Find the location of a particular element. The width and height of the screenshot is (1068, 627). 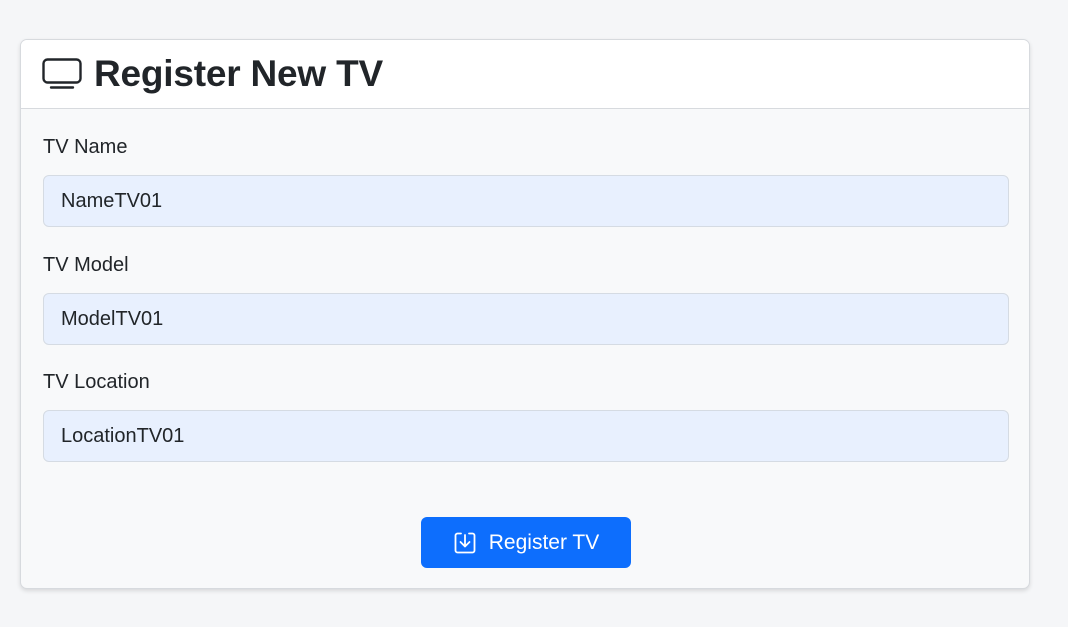

tv-name-input is located at coordinates (526, 201).